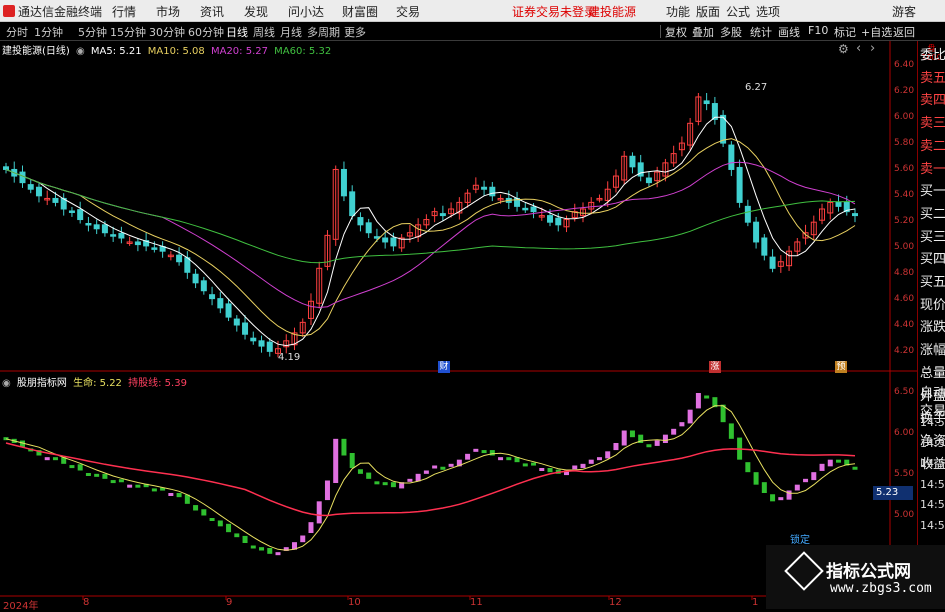 The image size is (945, 612). What do you see at coordinates (855, 577) in the screenshot?
I see `watermark: 指标公式网 www.zbgs3.com` at bounding box center [855, 577].